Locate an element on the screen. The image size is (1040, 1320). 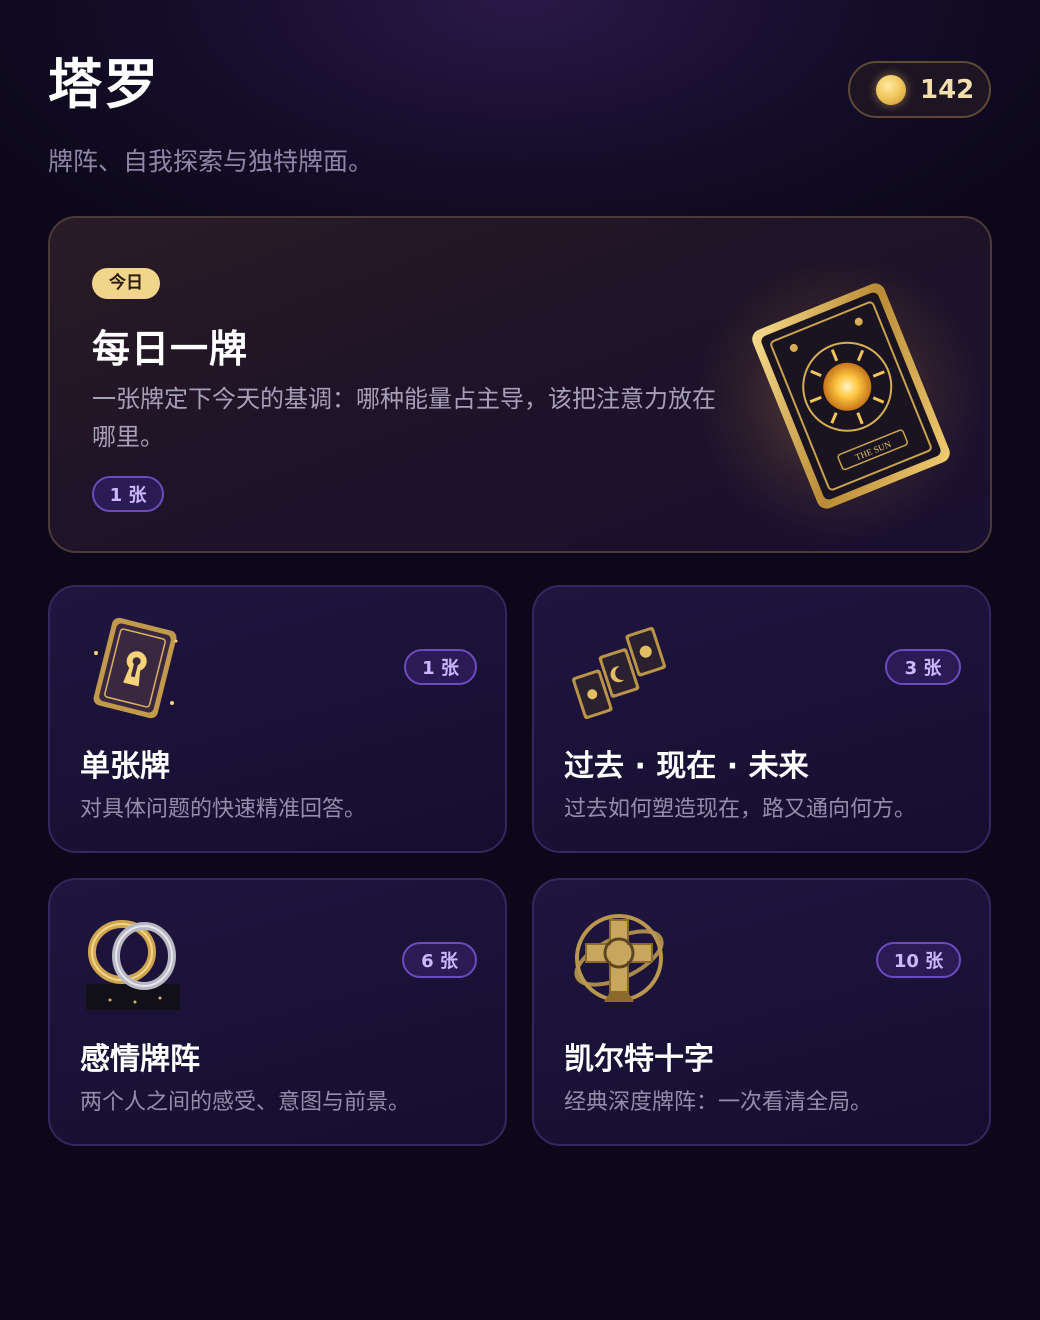
celtic-cross-icon is located at coordinates (619, 958).